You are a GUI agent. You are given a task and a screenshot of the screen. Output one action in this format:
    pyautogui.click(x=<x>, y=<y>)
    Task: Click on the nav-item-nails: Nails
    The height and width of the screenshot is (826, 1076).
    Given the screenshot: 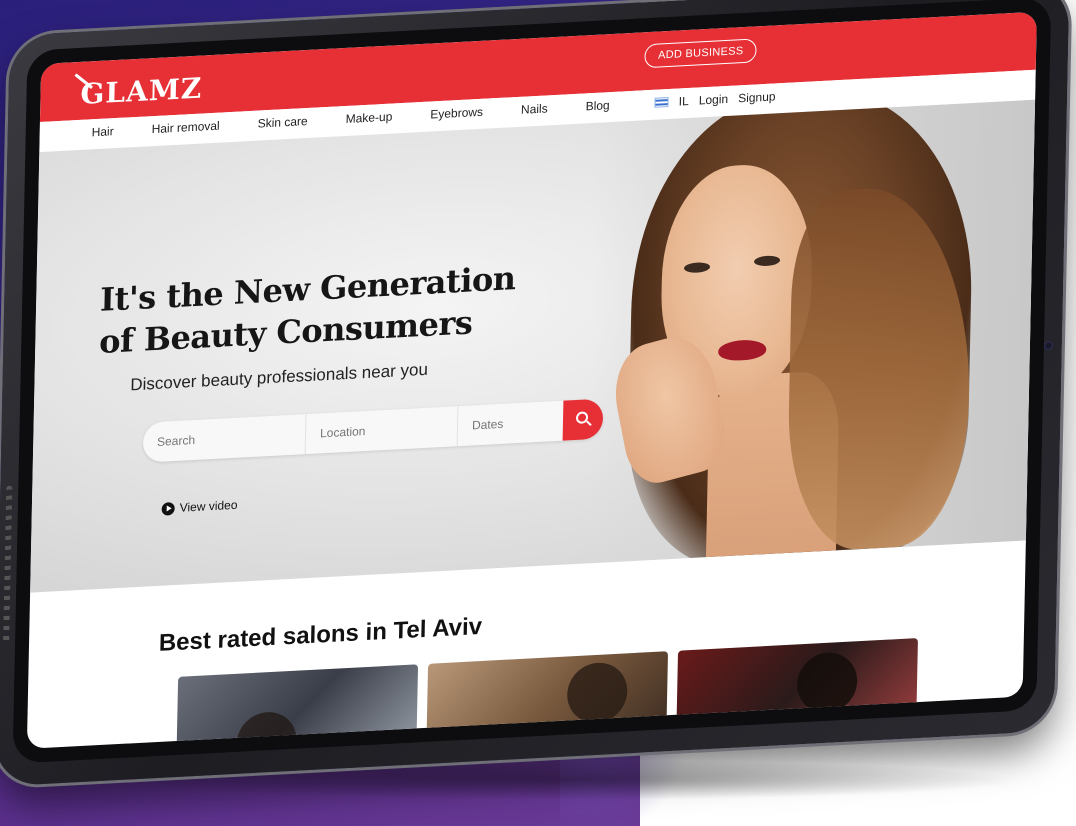 What is the action you would take?
    pyautogui.click(x=534, y=108)
    